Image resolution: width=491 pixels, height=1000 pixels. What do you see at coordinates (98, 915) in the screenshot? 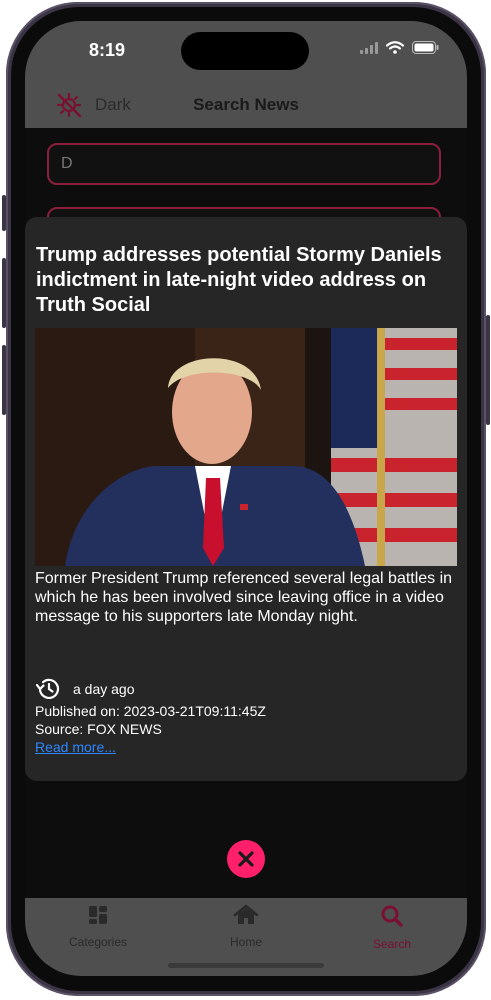
I see `categories-icon` at bounding box center [98, 915].